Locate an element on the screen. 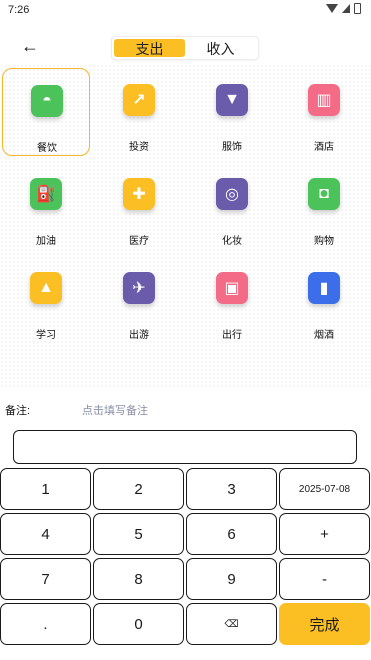 Image resolution: width=371 pixels, height=660 pixels. date-button: 2025-07-08 is located at coordinates (324, 489).